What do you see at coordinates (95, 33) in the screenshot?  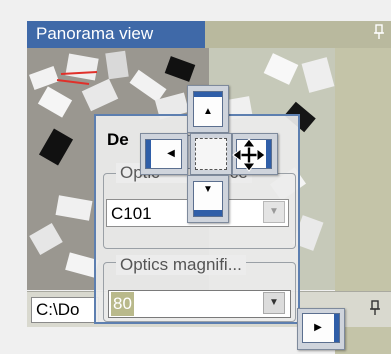 I see `panorama-title: Panorama view` at bounding box center [95, 33].